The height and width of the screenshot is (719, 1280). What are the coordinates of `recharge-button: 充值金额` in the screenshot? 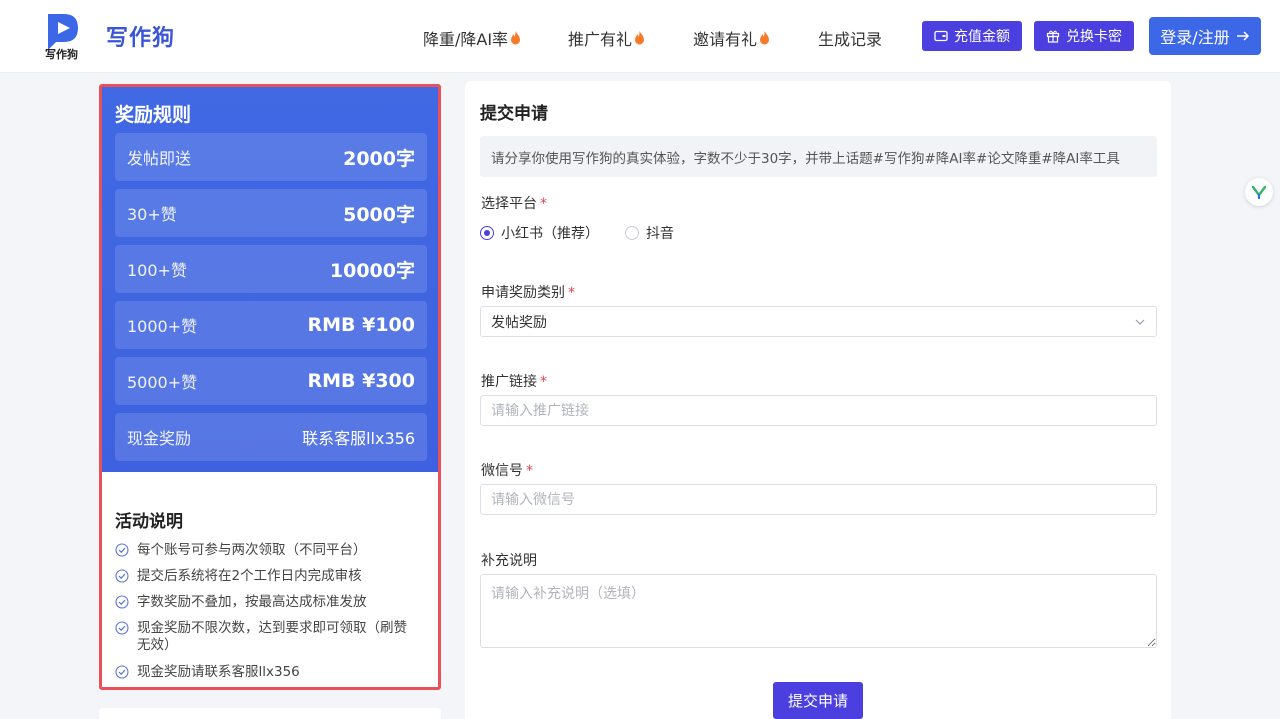 It's located at (972, 36).